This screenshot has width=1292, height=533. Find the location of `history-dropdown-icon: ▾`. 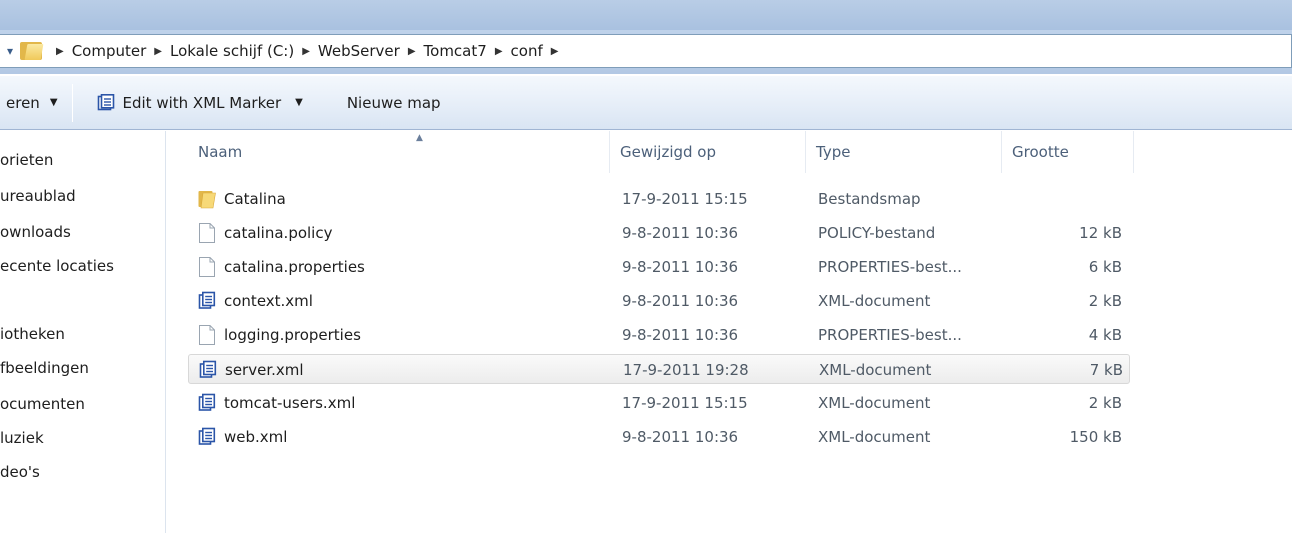

history-dropdown-icon: ▾ is located at coordinates (10, 51).